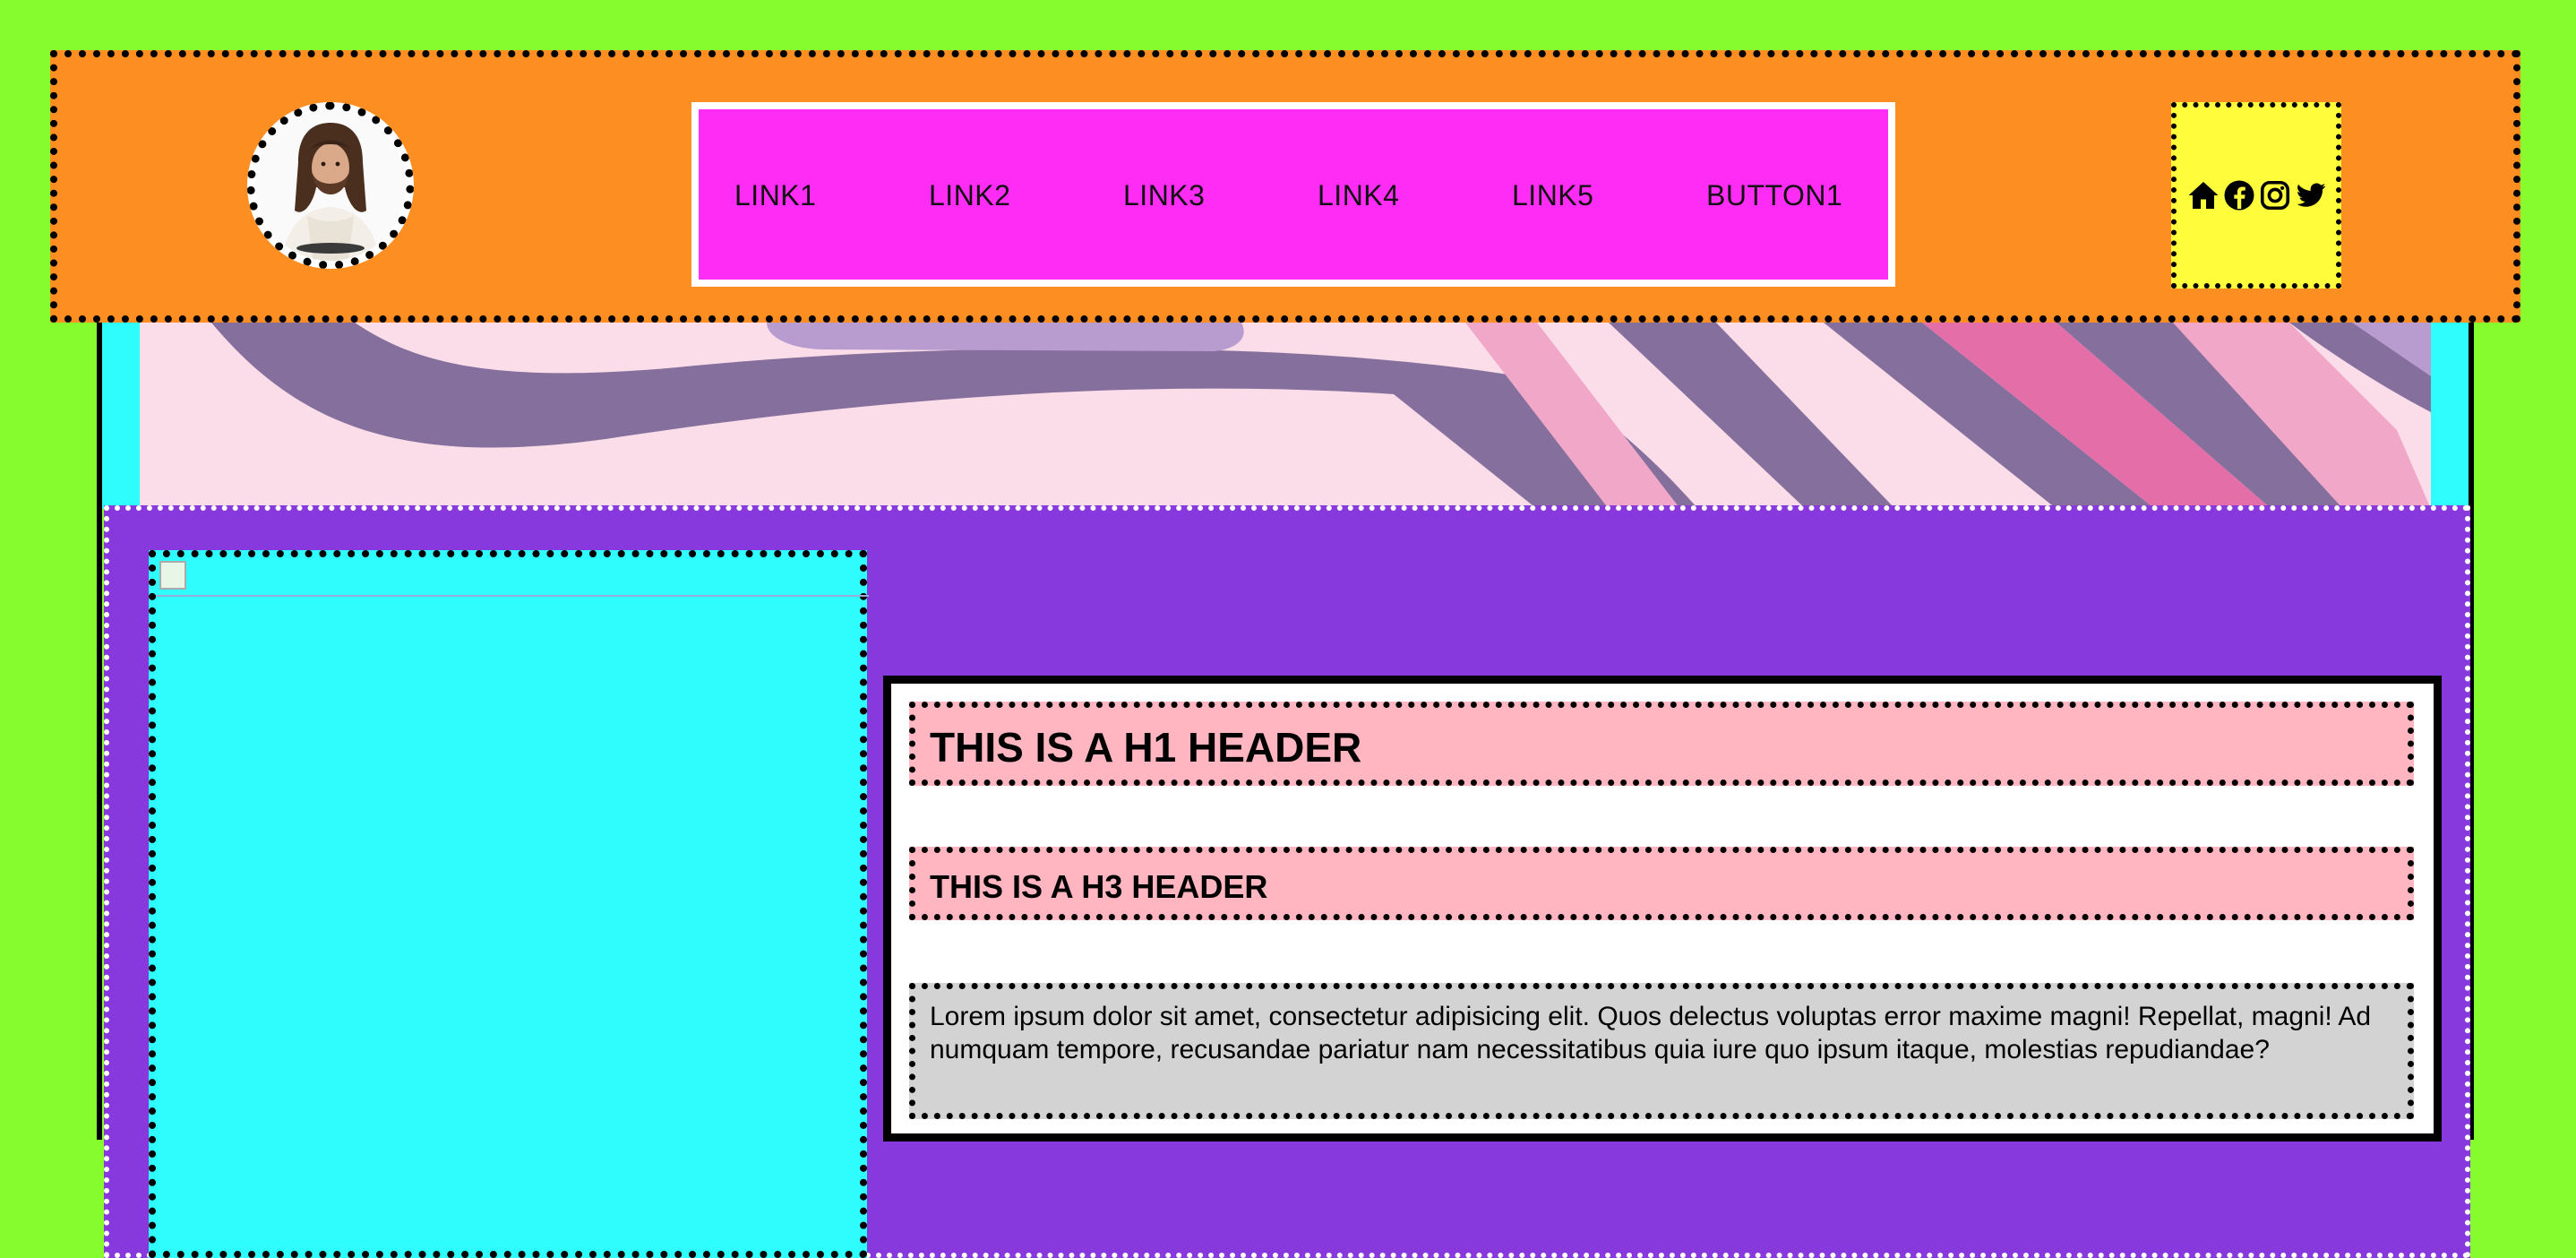 This screenshot has height=1258, width=2576. What do you see at coordinates (1661, 744) in the screenshot?
I see `page-heading-h1: THIS IS A H1 HEADER` at bounding box center [1661, 744].